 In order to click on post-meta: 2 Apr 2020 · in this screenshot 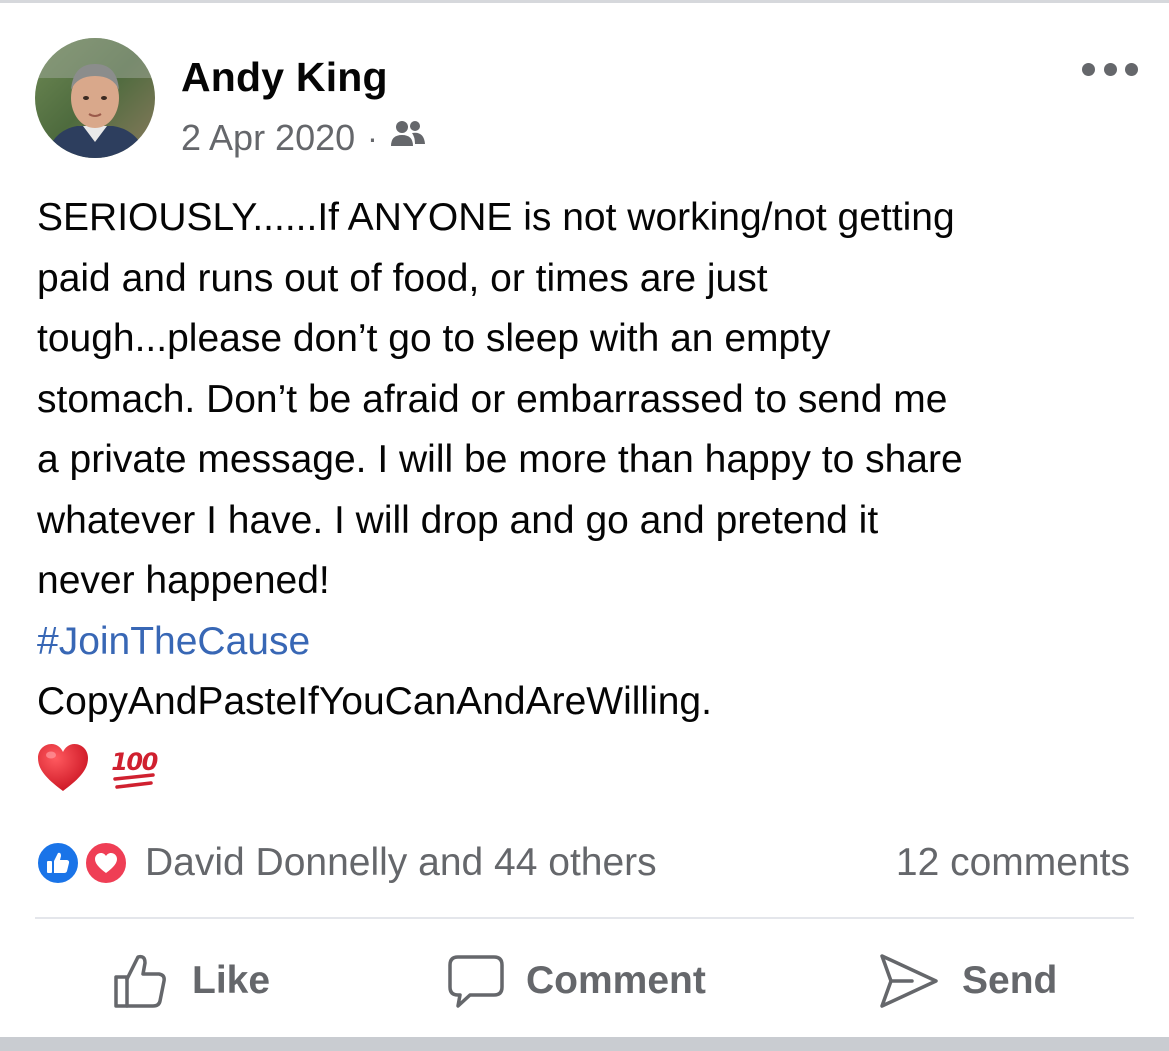, I will do `click(303, 138)`.